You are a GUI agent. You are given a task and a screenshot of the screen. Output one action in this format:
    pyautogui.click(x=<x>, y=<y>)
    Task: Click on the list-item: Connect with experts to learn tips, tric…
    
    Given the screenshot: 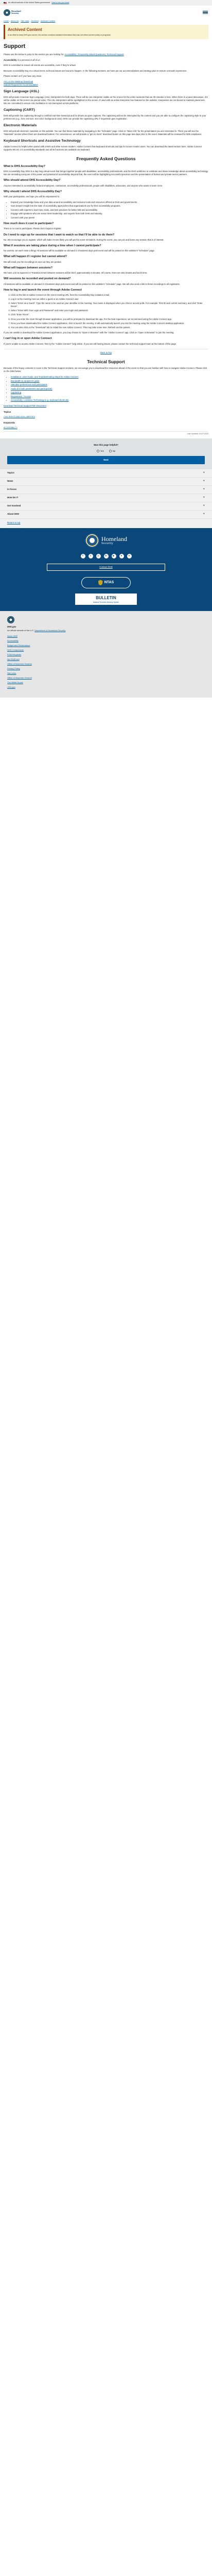 What is the action you would take?
    pyautogui.click(x=109, y=210)
    